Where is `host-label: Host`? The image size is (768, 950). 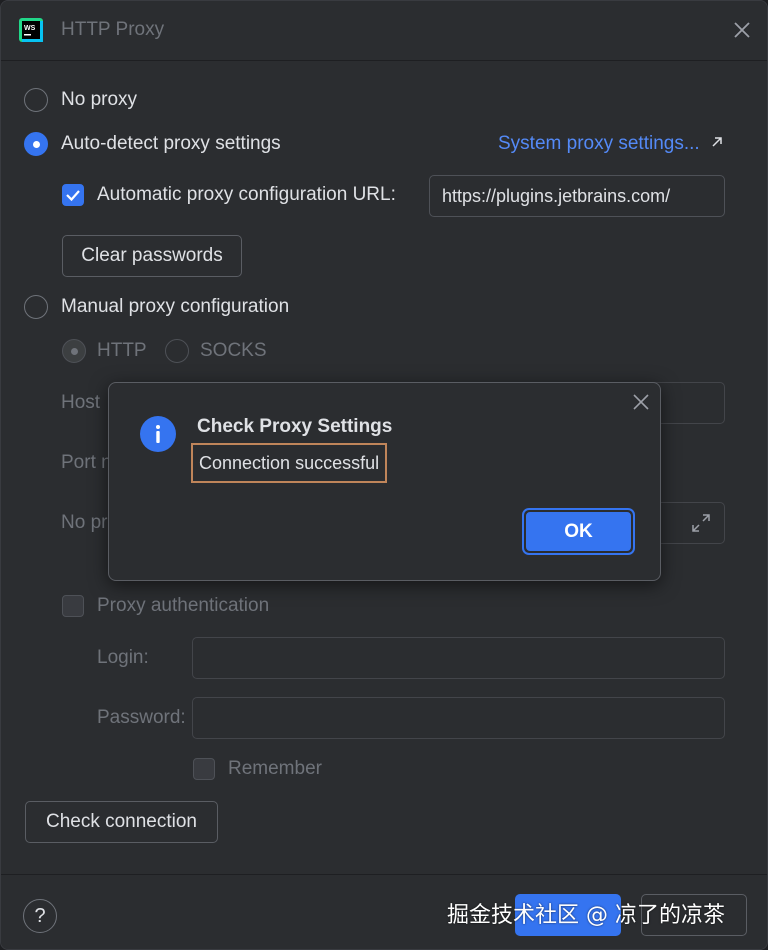 host-label: Host is located at coordinates (81, 402).